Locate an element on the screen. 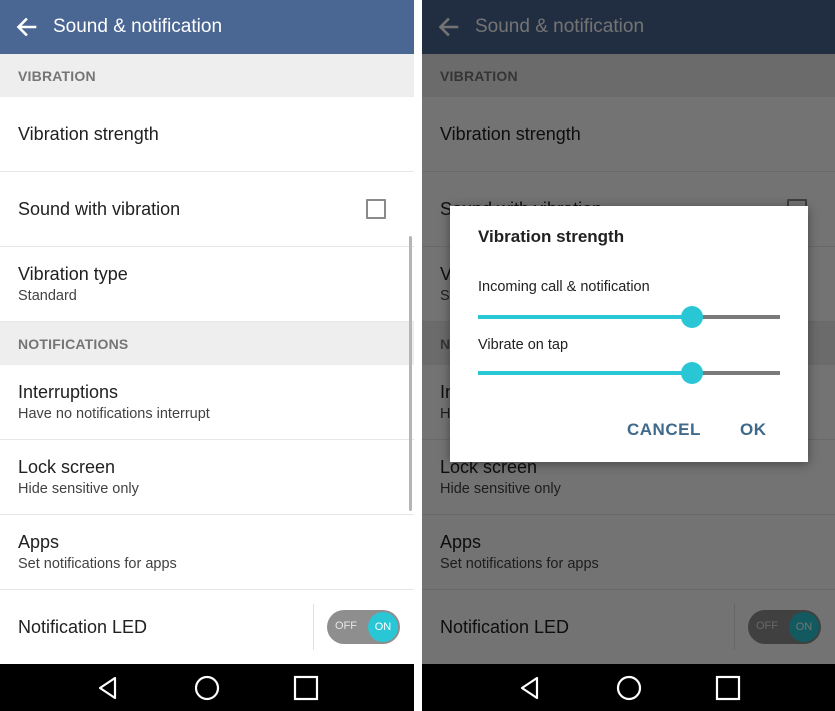 The width and height of the screenshot is (835, 711). vibrate-on-tap-slider is located at coordinates (629, 373).